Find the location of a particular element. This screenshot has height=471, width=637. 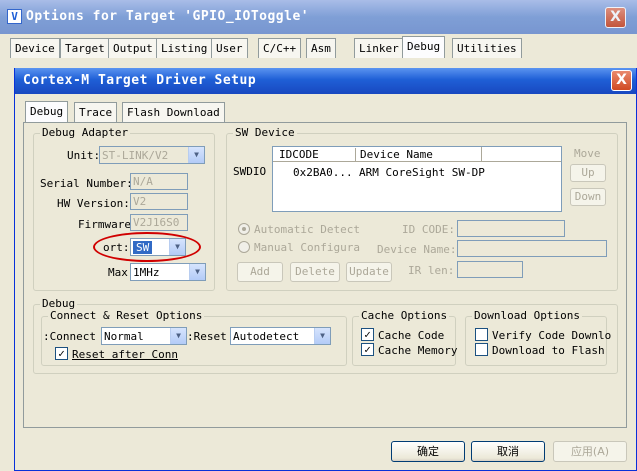

apply-button: 应用(A) is located at coordinates (590, 451).